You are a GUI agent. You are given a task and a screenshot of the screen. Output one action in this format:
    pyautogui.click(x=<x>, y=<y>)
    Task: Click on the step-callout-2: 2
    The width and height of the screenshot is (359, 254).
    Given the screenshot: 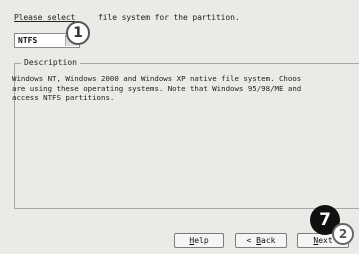 What is the action you would take?
    pyautogui.click(x=343, y=234)
    